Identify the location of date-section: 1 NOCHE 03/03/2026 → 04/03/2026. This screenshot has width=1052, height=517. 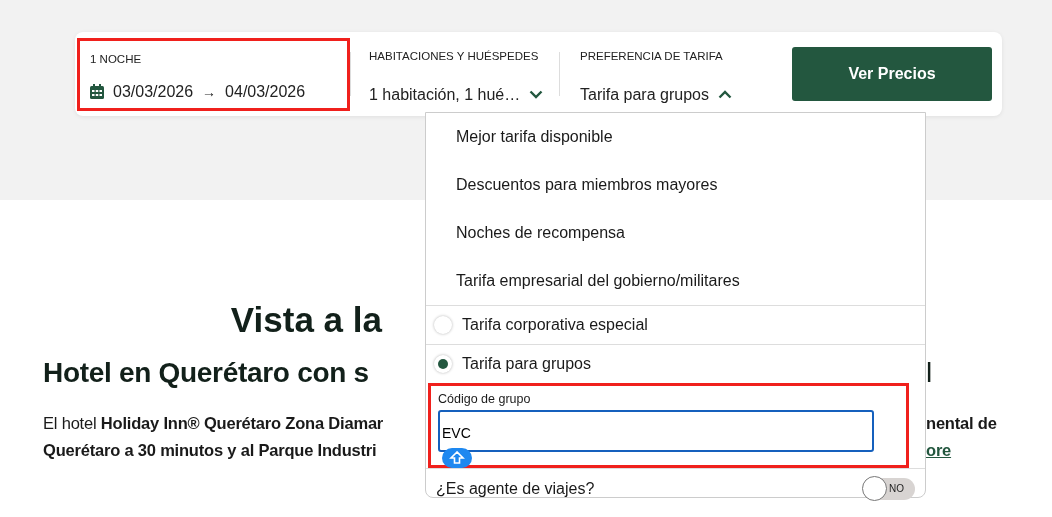
(213, 74).